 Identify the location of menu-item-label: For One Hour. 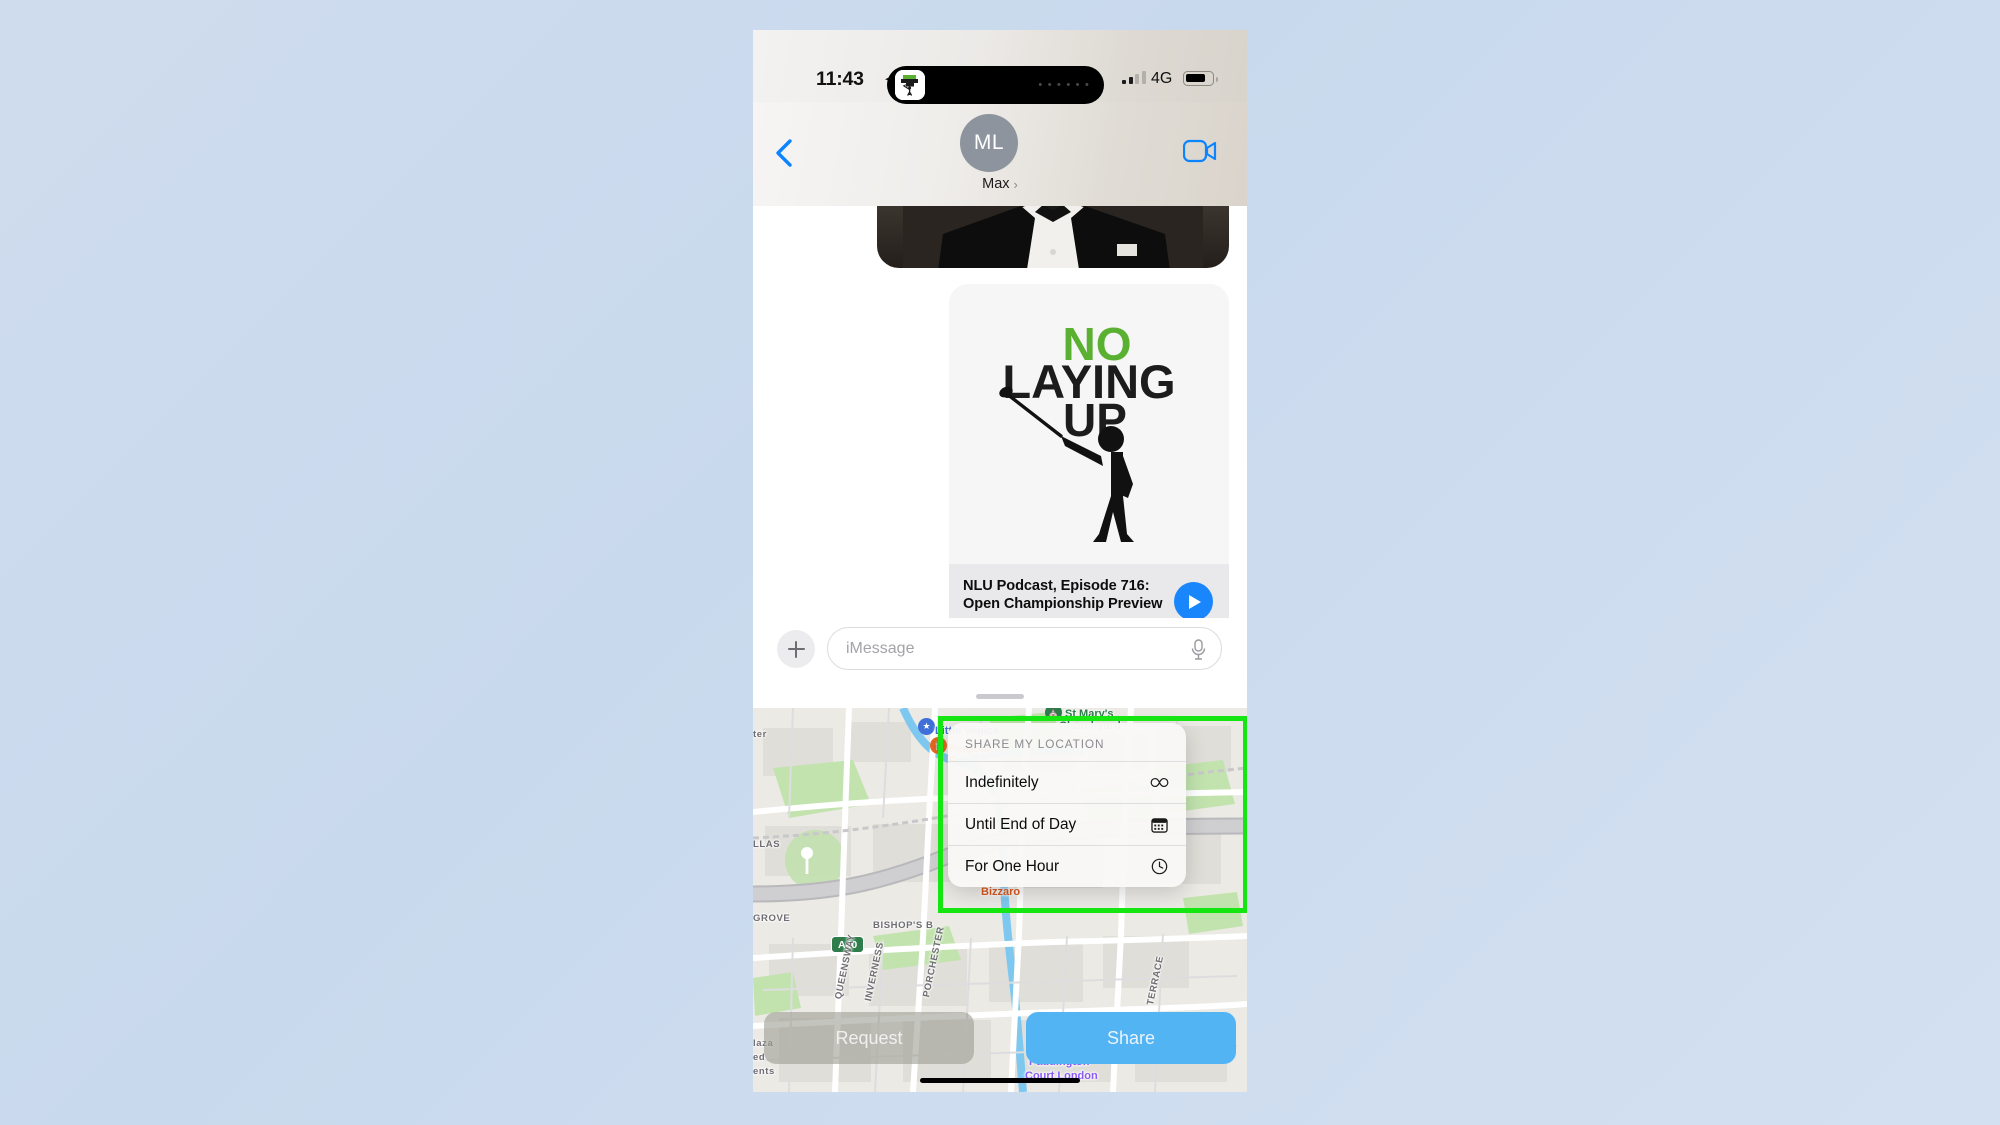
(1012, 866).